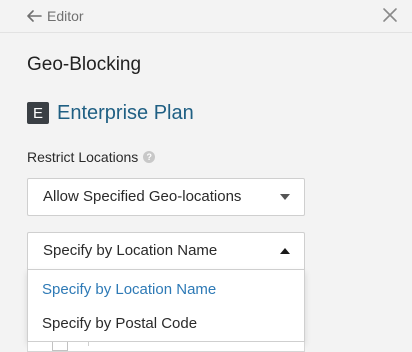 The image size is (412, 352). I want to click on plan-badge: E, so click(38, 113).